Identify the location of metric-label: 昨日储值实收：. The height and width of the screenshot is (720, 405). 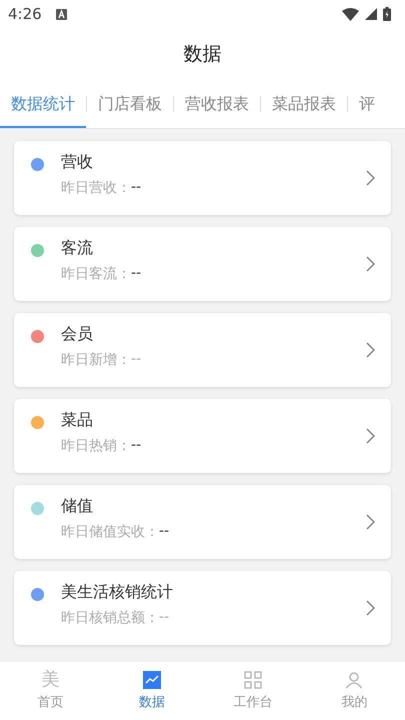
(110, 532).